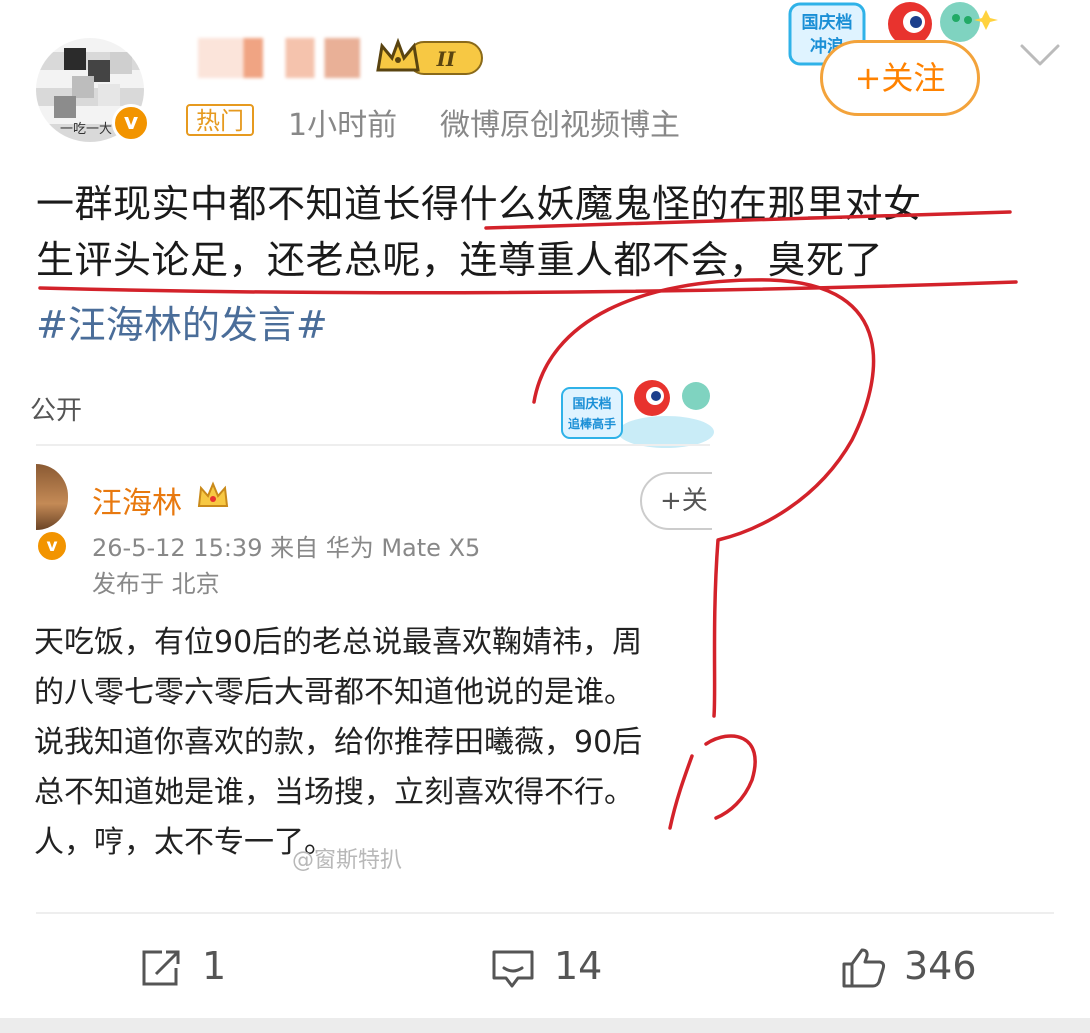  I want to click on thumbs-up-icon, so click(864, 968).